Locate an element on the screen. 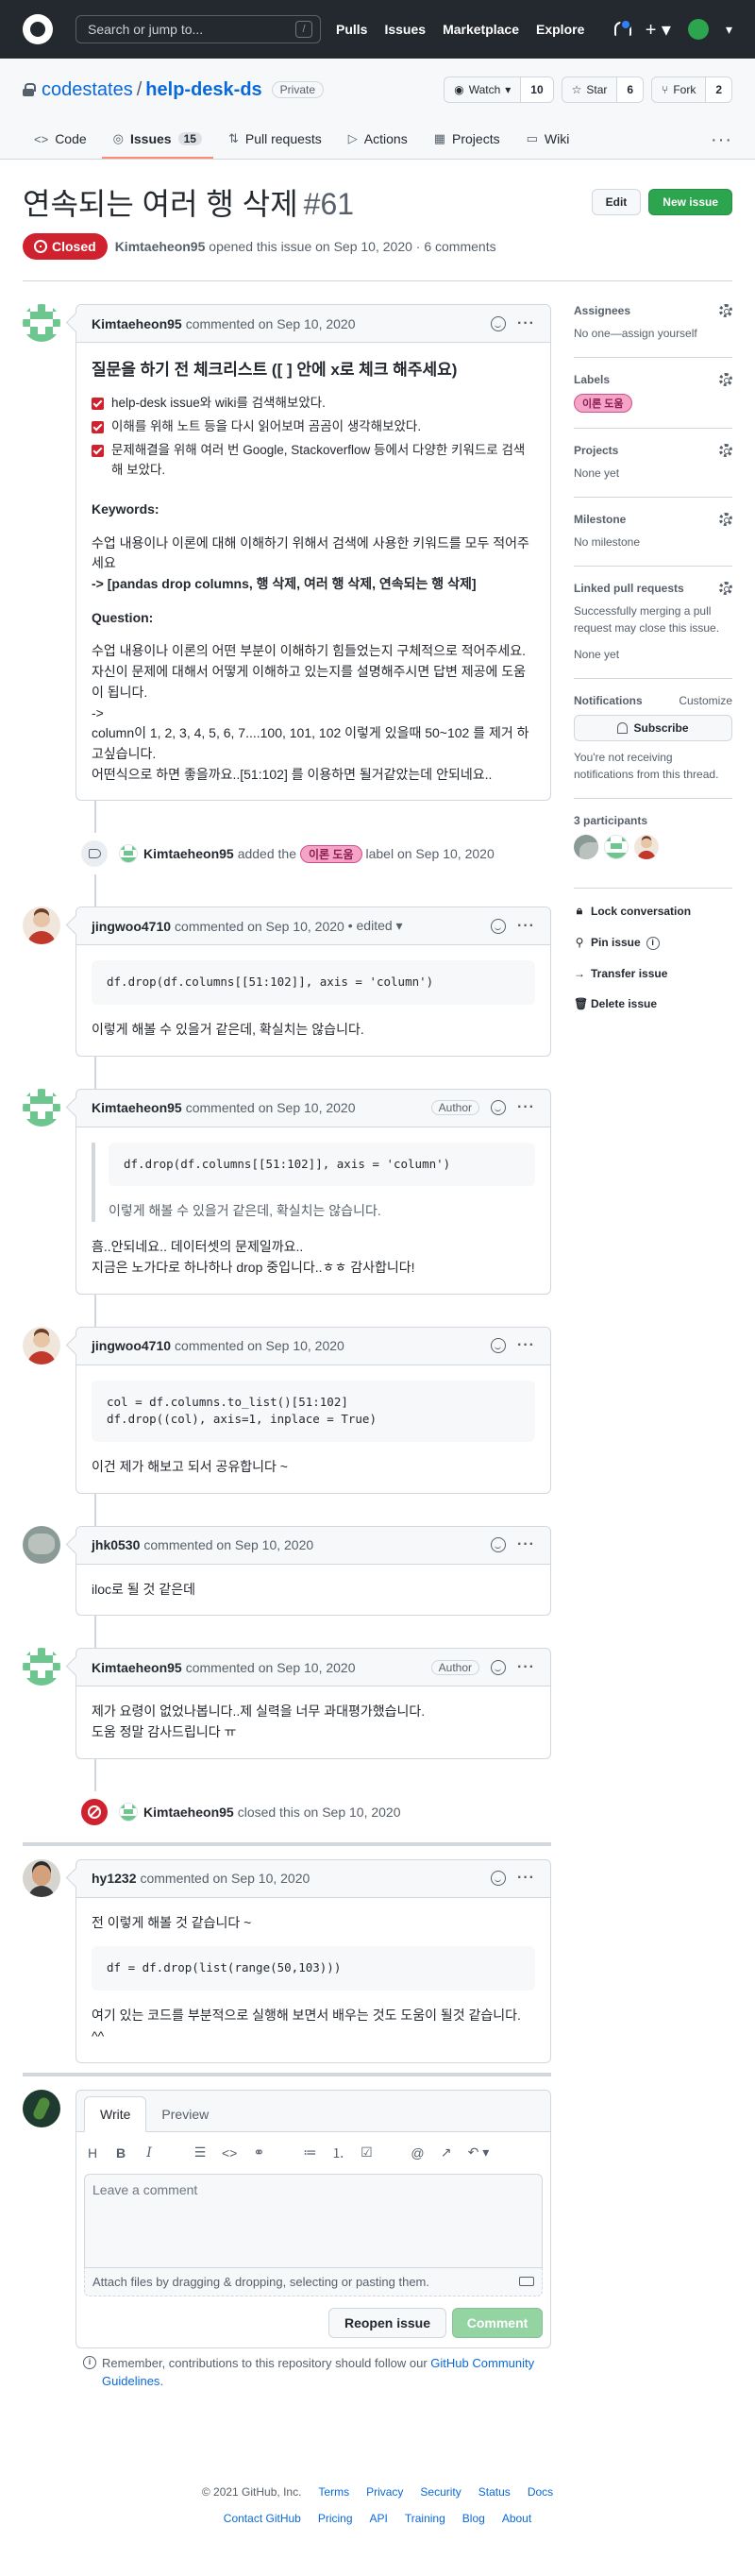 The height and width of the screenshot is (2576, 755). issue-author-link: Kimtaeheon95 is located at coordinates (161, 246).